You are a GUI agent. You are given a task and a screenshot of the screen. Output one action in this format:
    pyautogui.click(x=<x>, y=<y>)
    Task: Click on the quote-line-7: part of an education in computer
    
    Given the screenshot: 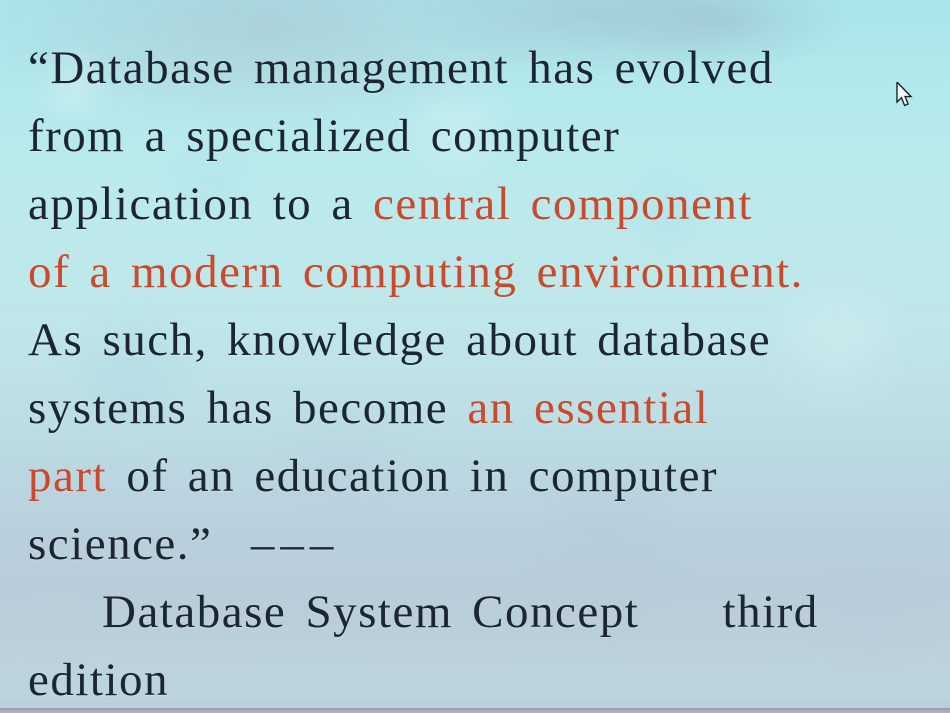 What is the action you would take?
    pyautogui.click(x=485, y=476)
    